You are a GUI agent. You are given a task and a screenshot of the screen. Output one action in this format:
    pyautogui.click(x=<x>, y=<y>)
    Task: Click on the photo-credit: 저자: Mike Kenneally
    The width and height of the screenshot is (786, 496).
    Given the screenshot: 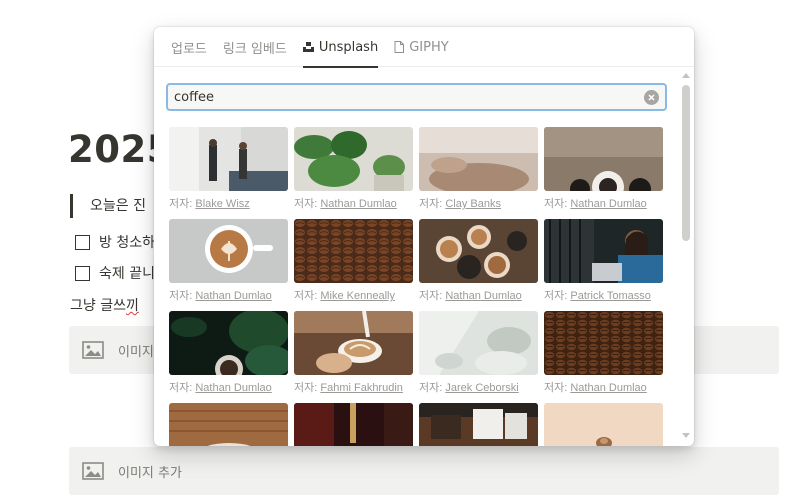 What is the action you would take?
    pyautogui.click(x=353, y=295)
    